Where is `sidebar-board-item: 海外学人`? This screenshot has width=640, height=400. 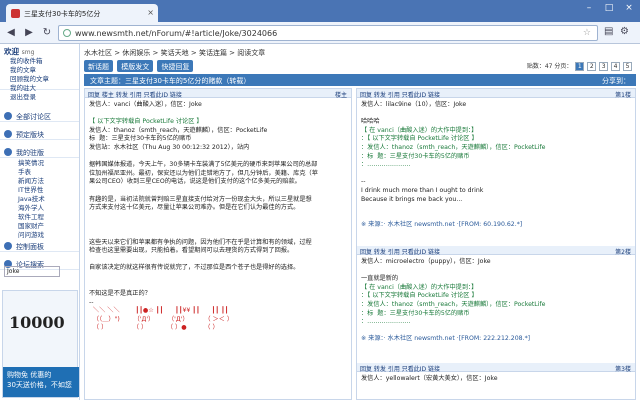
sidebar-board-item: 海外学人 is located at coordinates (39, 208).